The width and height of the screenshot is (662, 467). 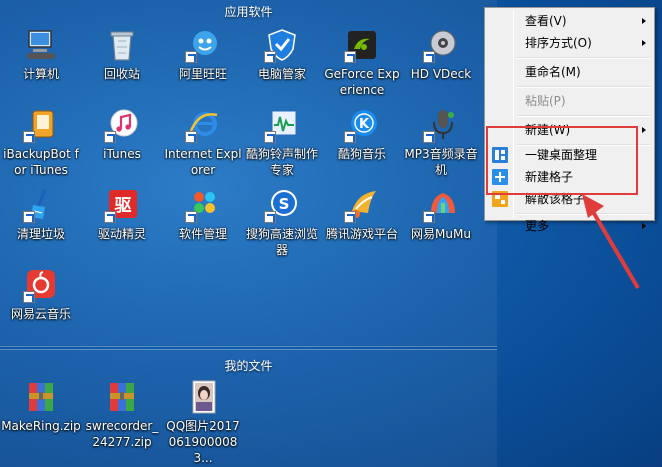 What do you see at coordinates (553, 72) in the screenshot?
I see `menu-item-label: 重命名(M)` at bounding box center [553, 72].